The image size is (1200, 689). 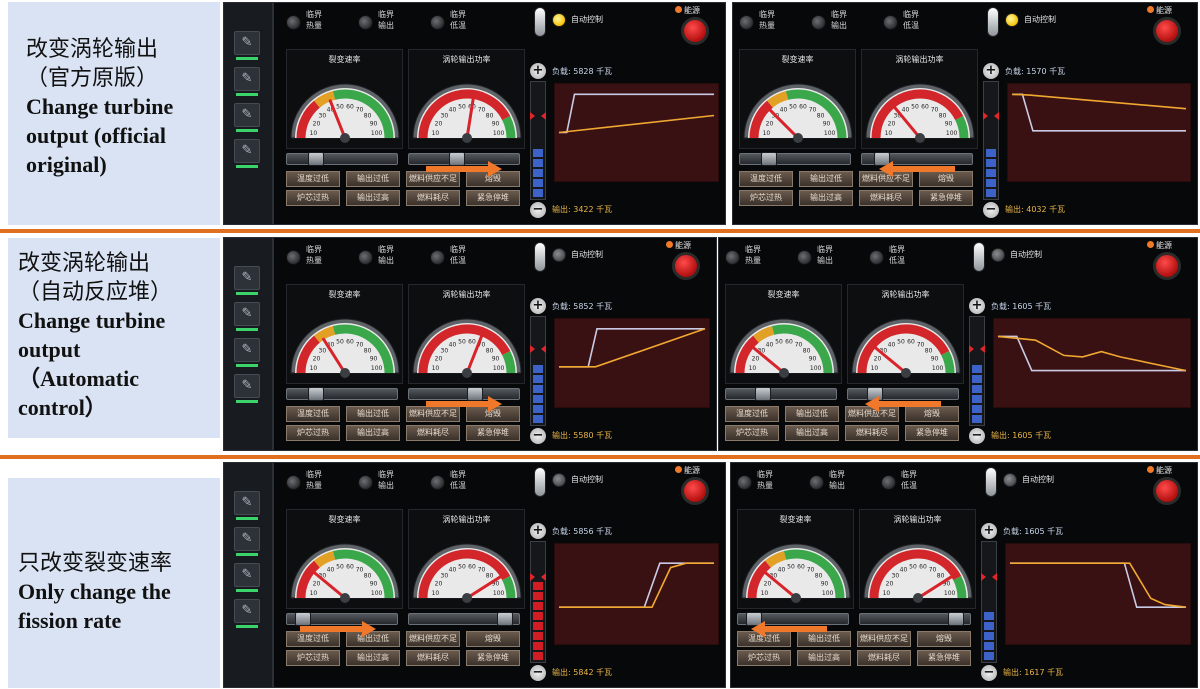 I want to click on rod-level-bar, so click(x=538, y=602).